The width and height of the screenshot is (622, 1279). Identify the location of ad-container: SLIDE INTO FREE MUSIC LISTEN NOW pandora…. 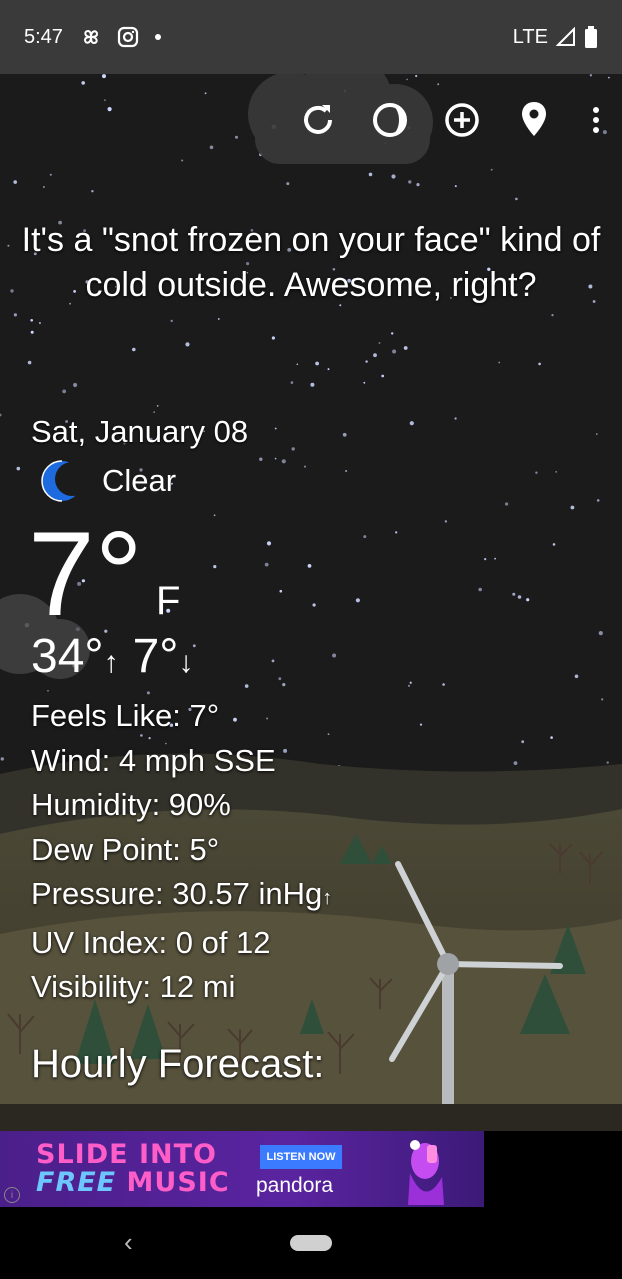
(311, 1169).